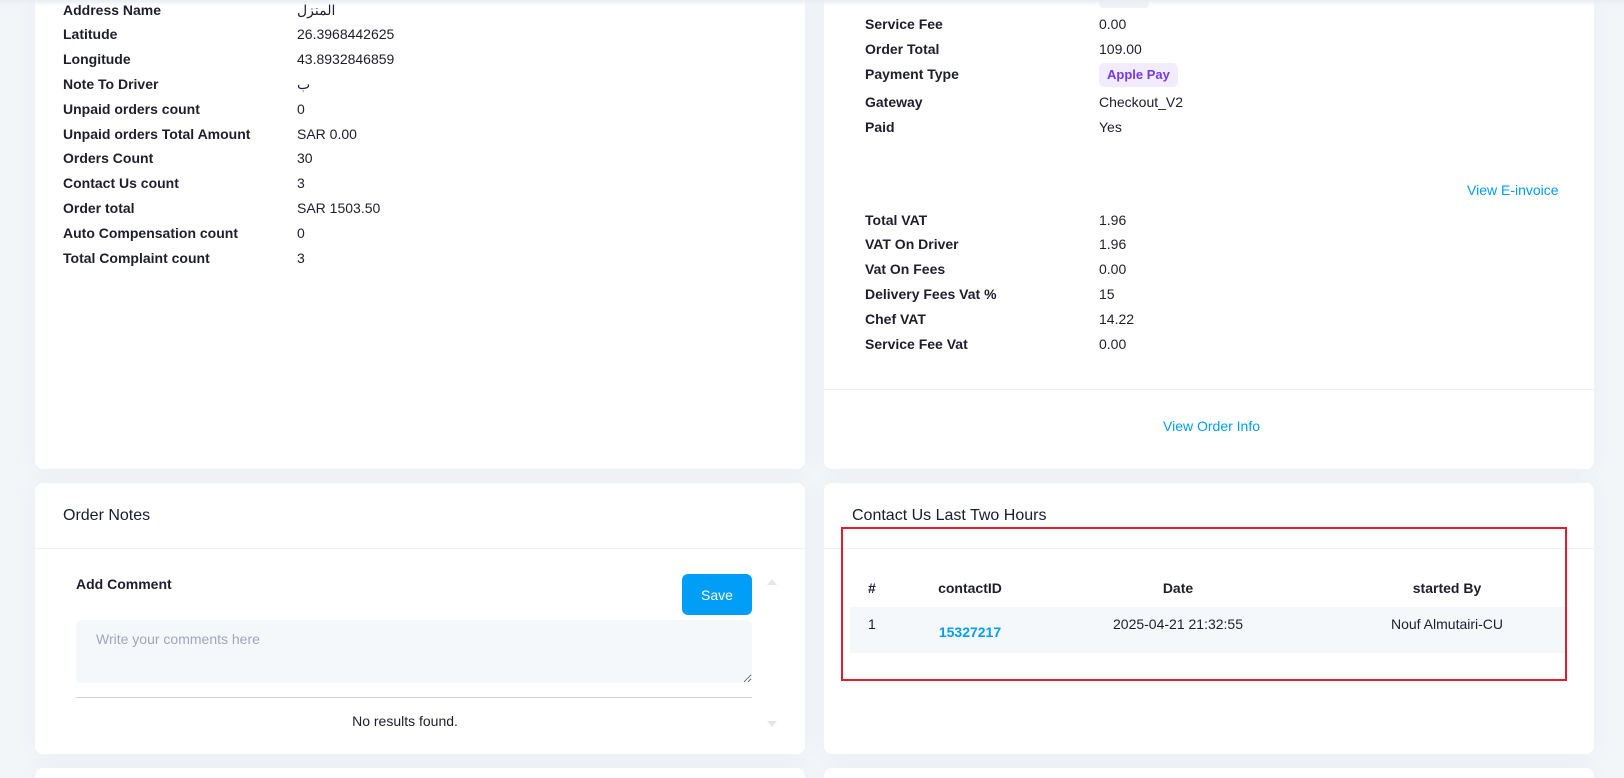 This screenshot has width=1624, height=778. What do you see at coordinates (1110, 127) in the screenshot?
I see `payment-value: Yes` at bounding box center [1110, 127].